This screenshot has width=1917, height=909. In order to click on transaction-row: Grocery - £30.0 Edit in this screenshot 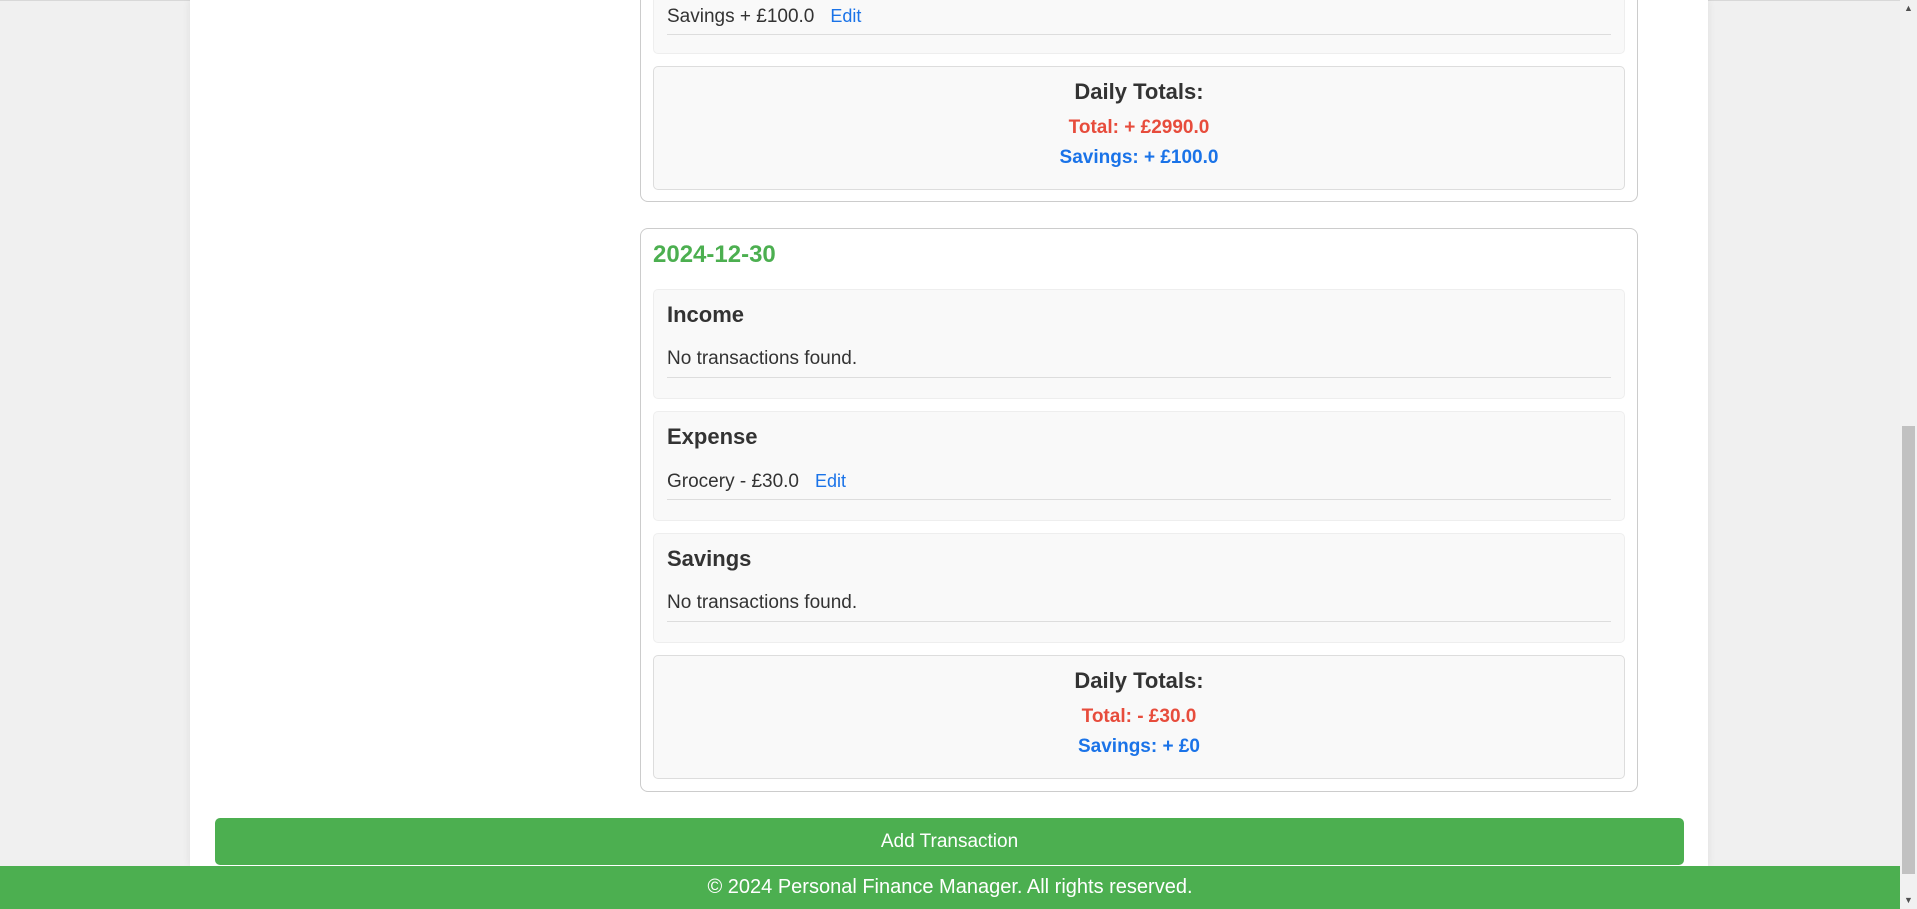, I will do `click(1139, 485)`.